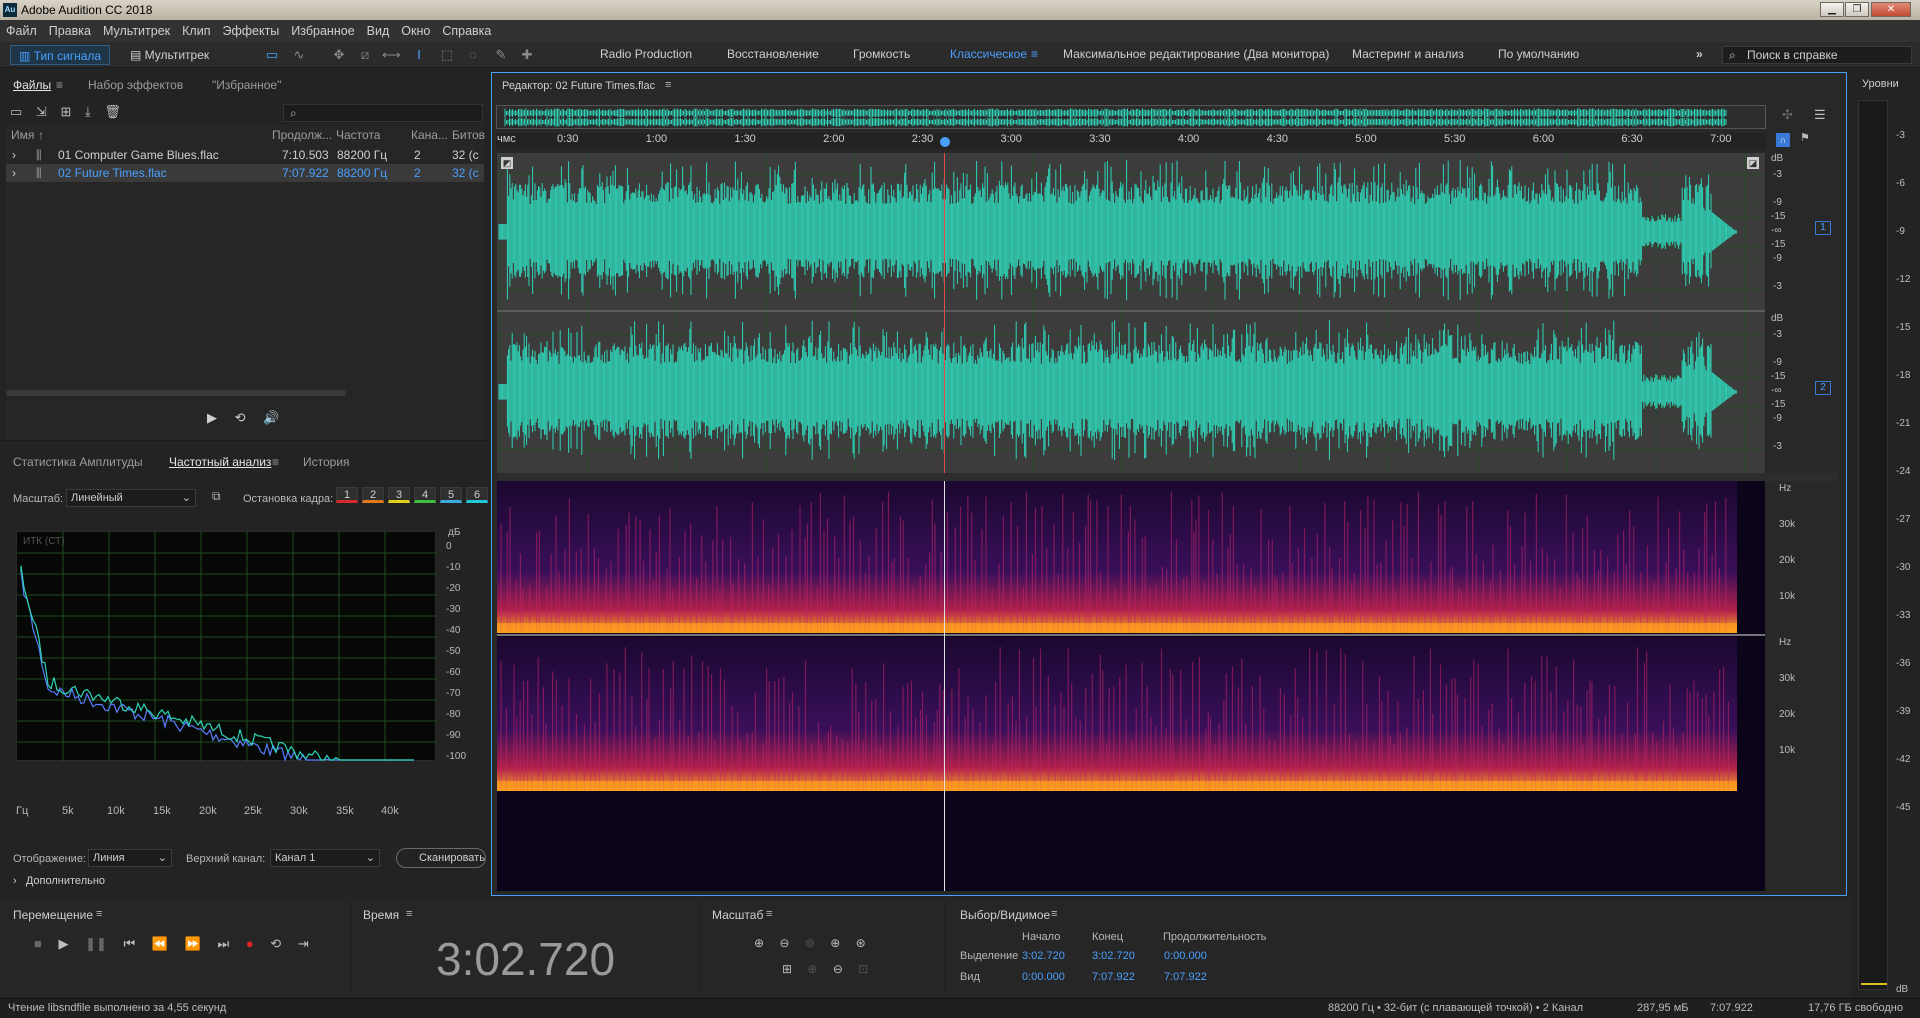 This screenshot has height=1018, width=1920. Describe the element at coordinates (16, 111) in the screenshot. I see `open-folder-icon: ▭` at that location.